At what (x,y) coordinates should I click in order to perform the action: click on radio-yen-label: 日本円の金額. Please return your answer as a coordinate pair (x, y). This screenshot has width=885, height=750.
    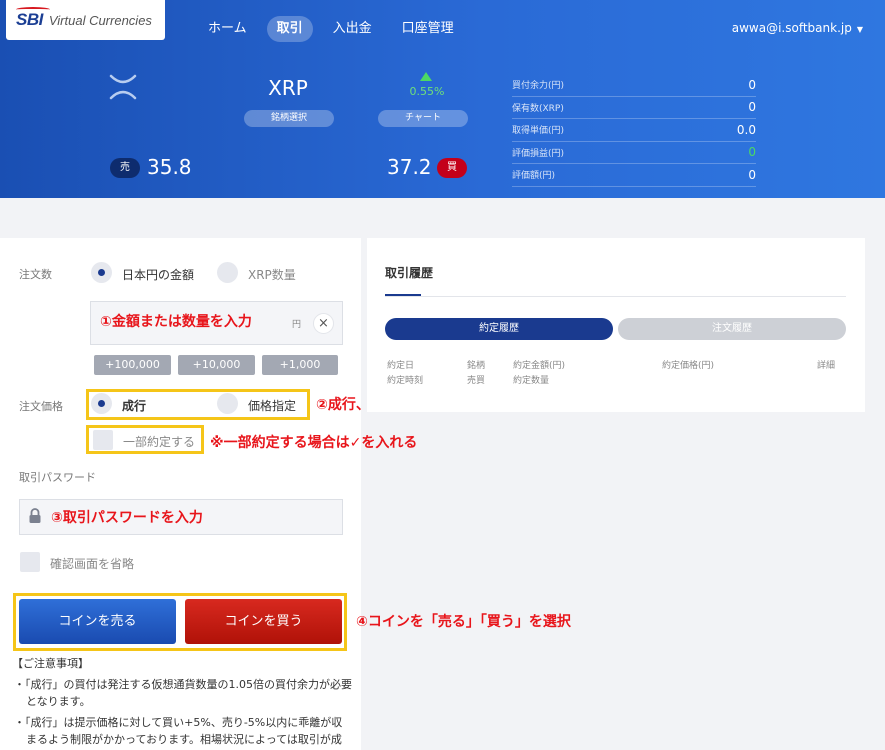
    Looking at the image, I should click on (158, 275).